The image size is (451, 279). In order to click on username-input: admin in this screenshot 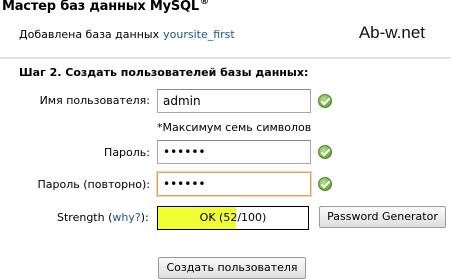, I will do `click(234, 101)`.